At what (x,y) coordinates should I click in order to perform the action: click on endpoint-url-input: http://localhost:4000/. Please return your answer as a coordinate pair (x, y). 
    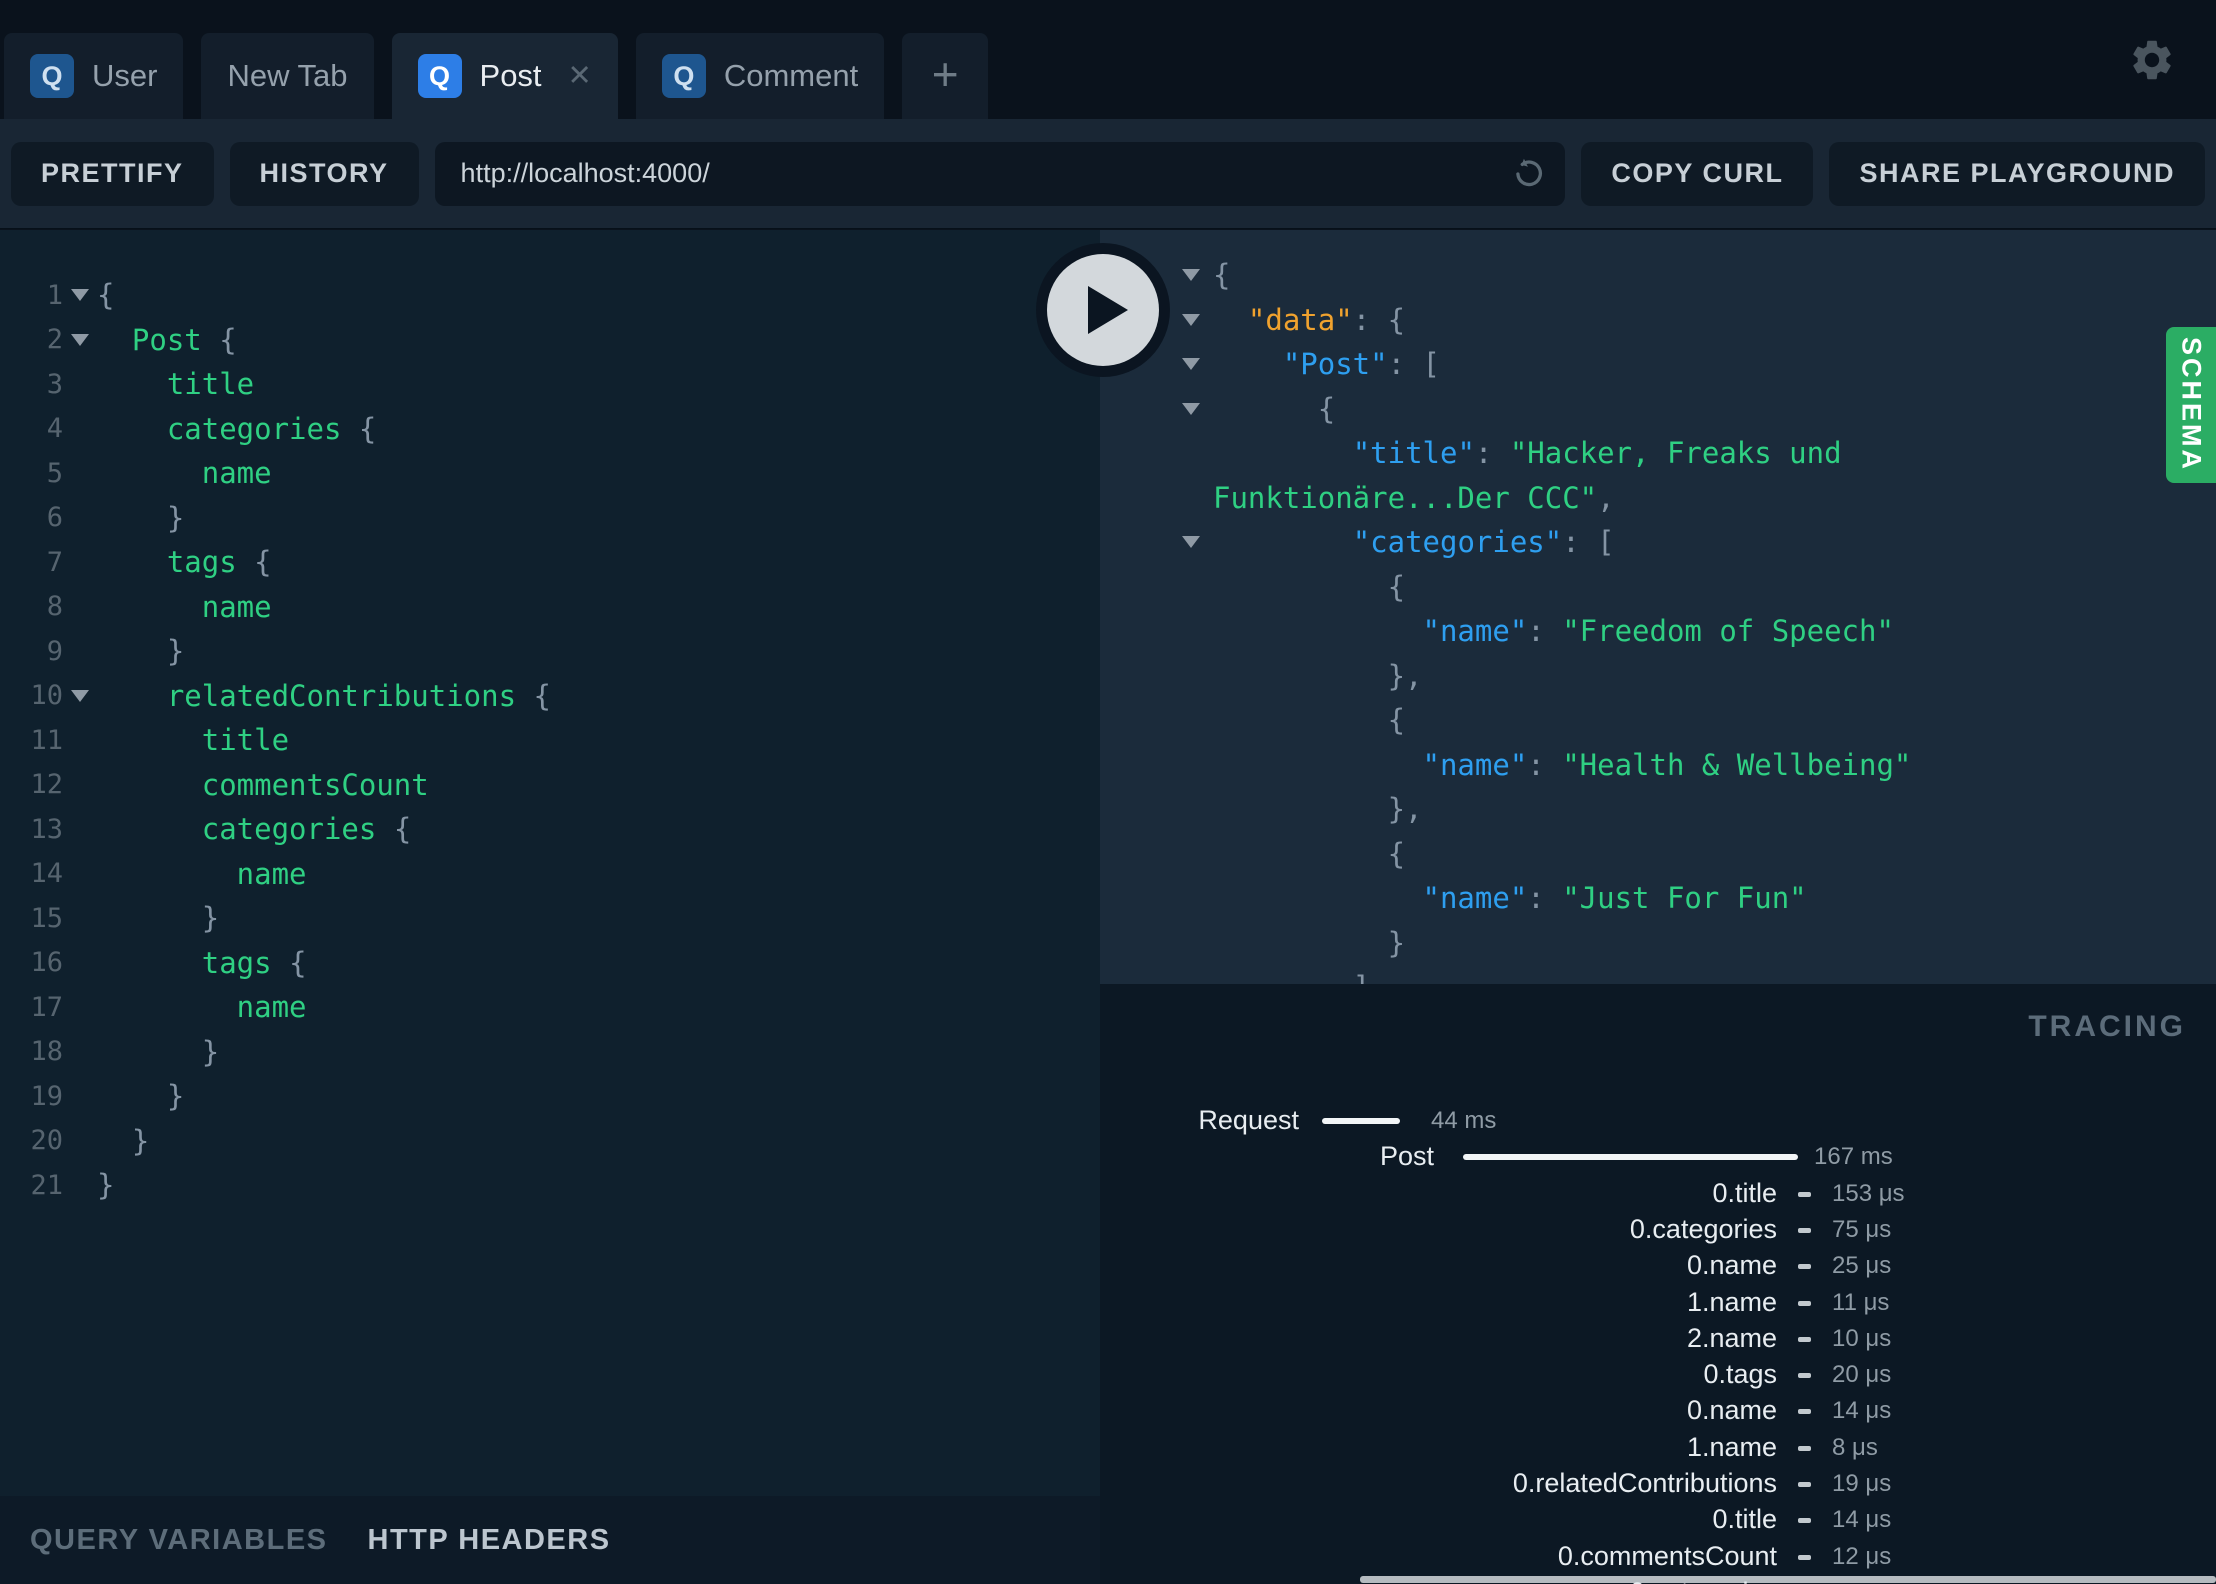
    Looking at the image, I should click on (1000, 173).